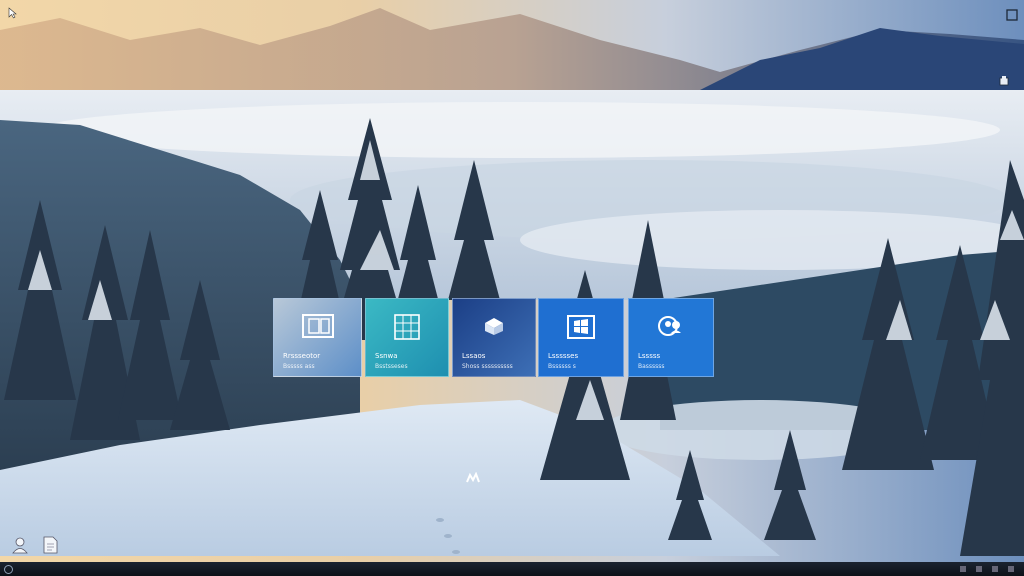 This screenshot has height=576, width=1024. Describe the element at coordinates (651, 366) in the screenshot. I see `tile-sublabel: Bassssss` at that location.